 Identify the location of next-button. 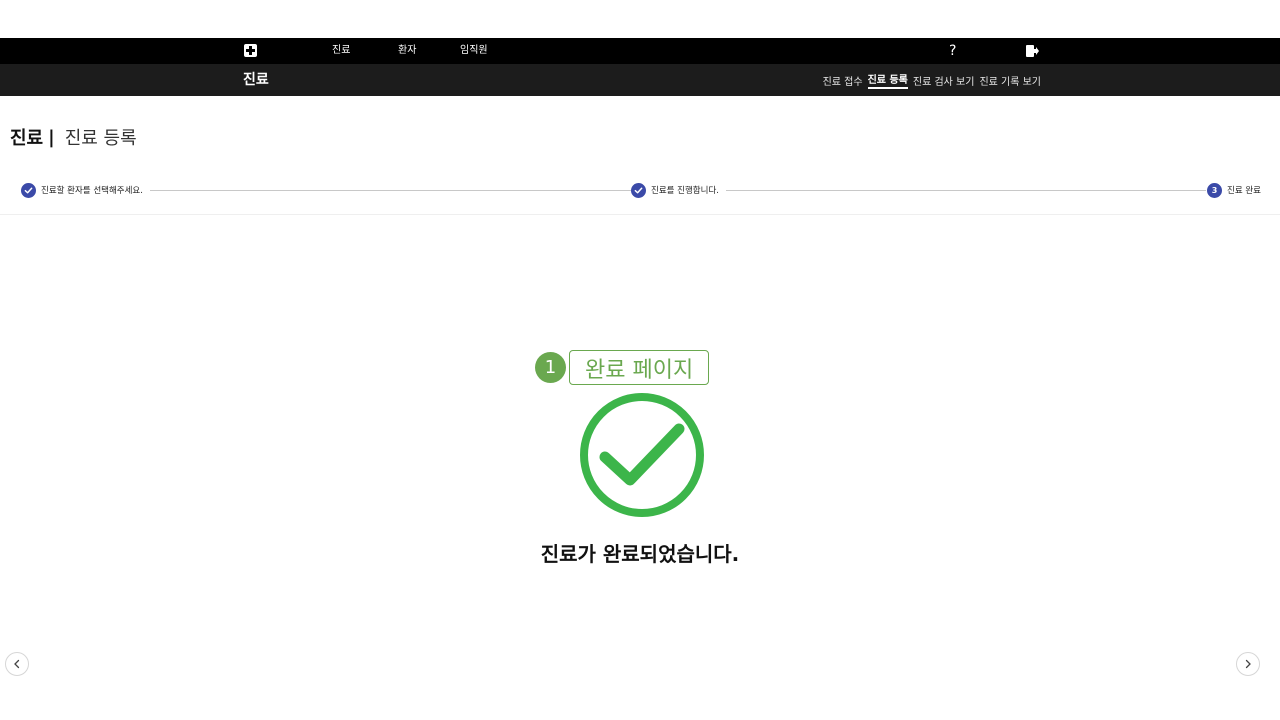
(1248, 664).